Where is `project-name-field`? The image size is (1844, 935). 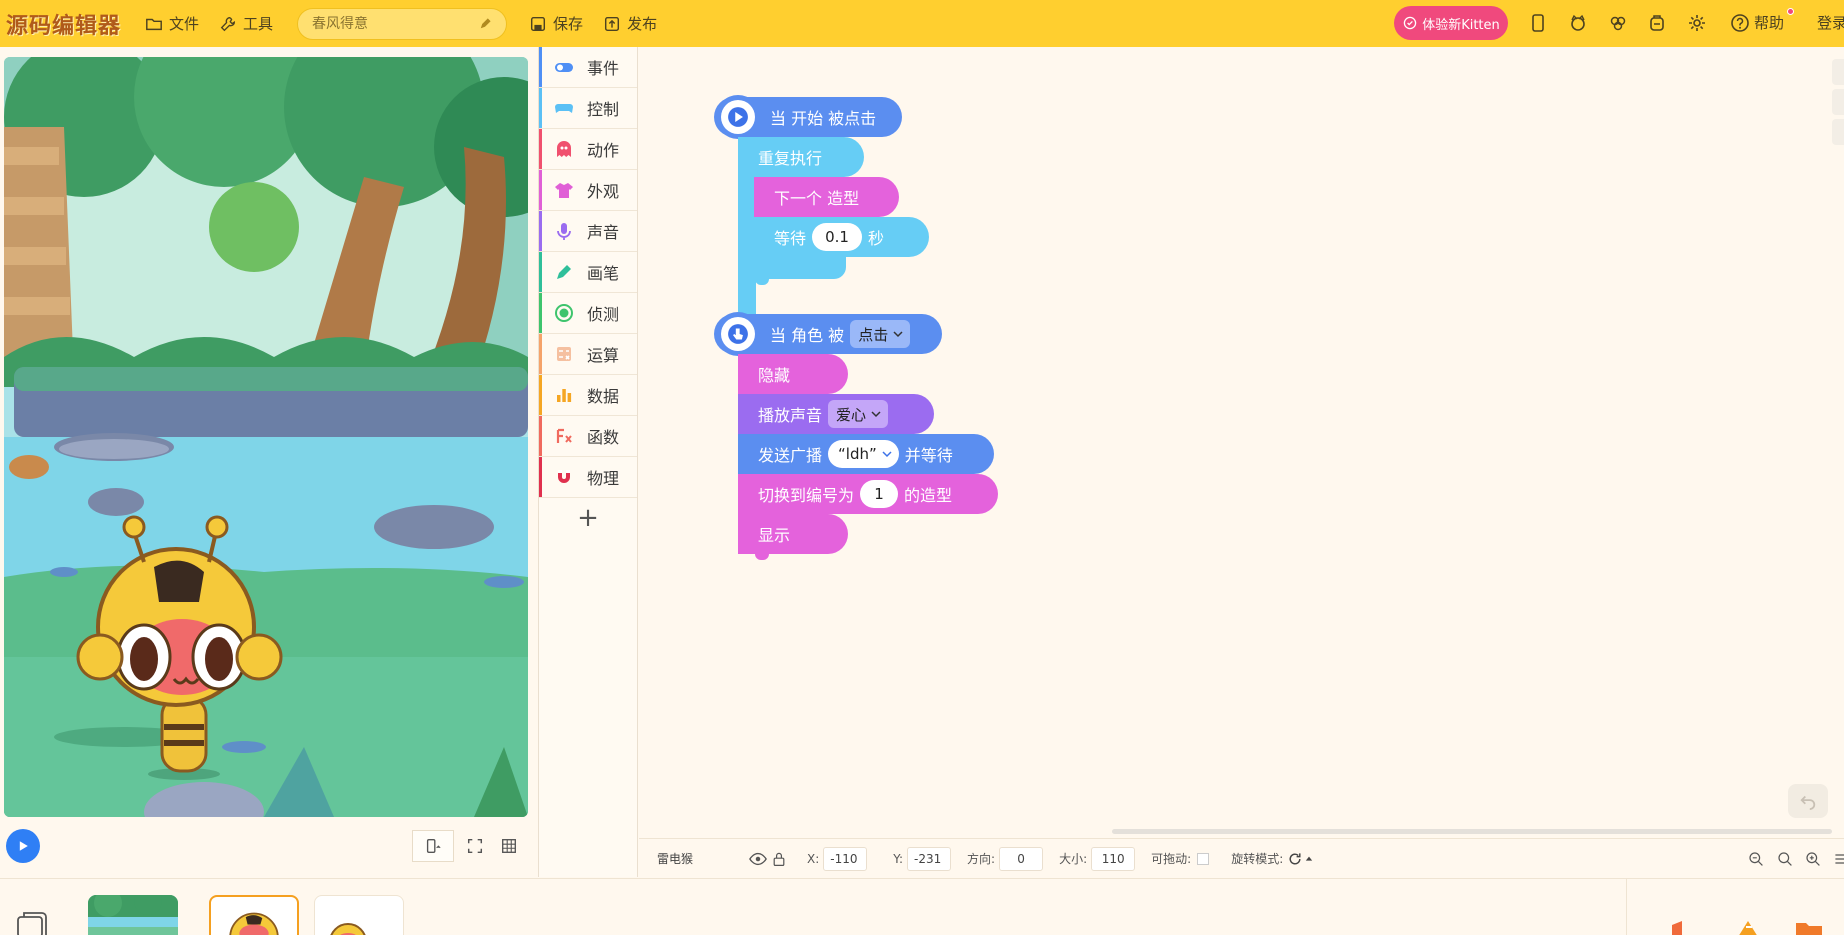 project-name-field is located at coordinates (402, 23).